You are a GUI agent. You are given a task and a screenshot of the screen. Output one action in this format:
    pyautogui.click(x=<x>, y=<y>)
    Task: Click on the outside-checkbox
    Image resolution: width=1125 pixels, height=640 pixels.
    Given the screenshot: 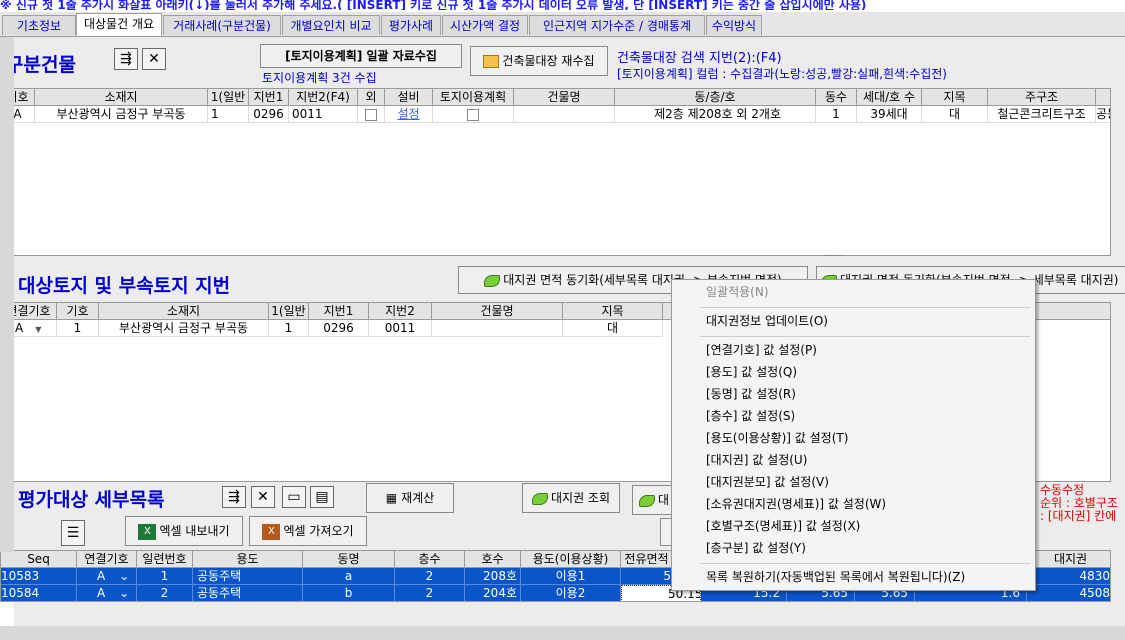 What is the action you would take?
    pyautogui.click(x=371, y=114)
    